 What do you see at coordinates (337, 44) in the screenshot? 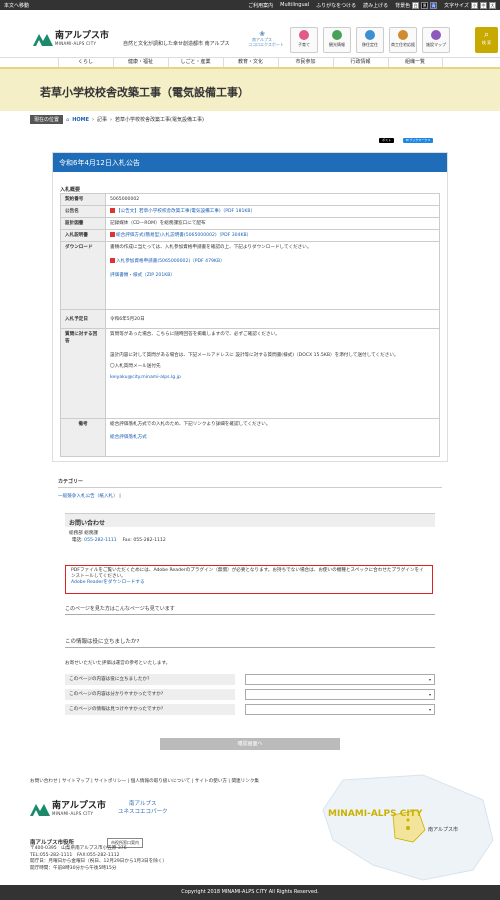
I see `tourism-label: 観光情報` at bounding box center [337, 44].